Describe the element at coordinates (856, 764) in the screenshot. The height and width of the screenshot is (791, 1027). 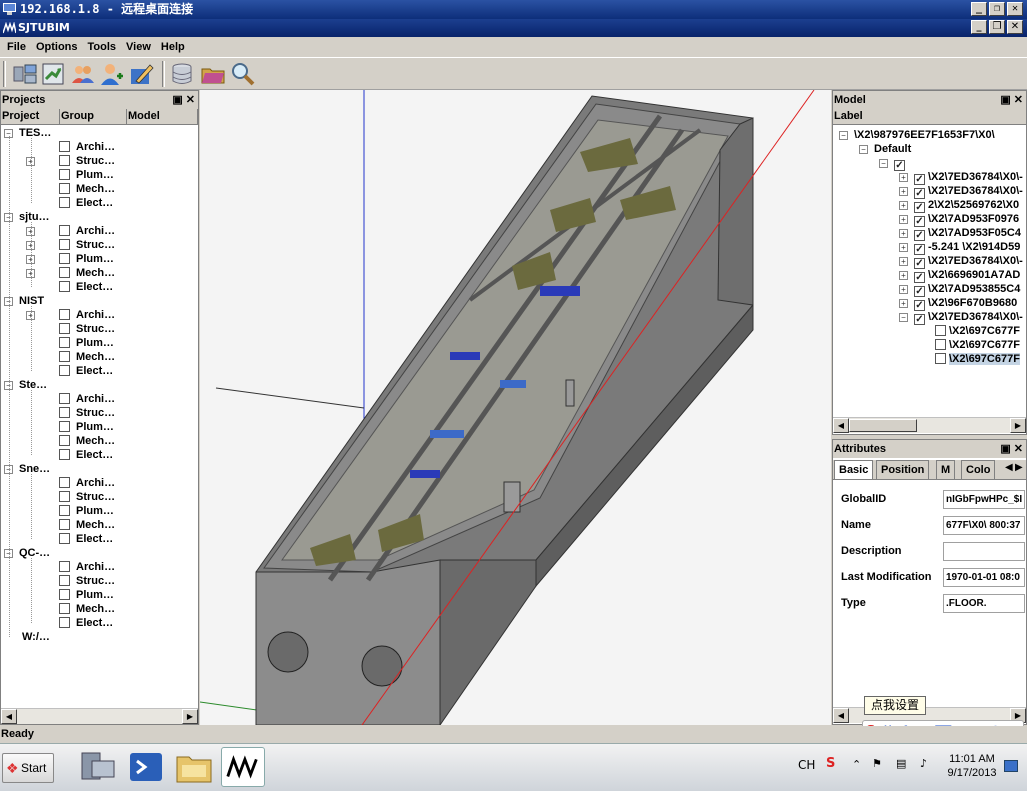
I see `show-hidden-icons: ⌃` at that location.